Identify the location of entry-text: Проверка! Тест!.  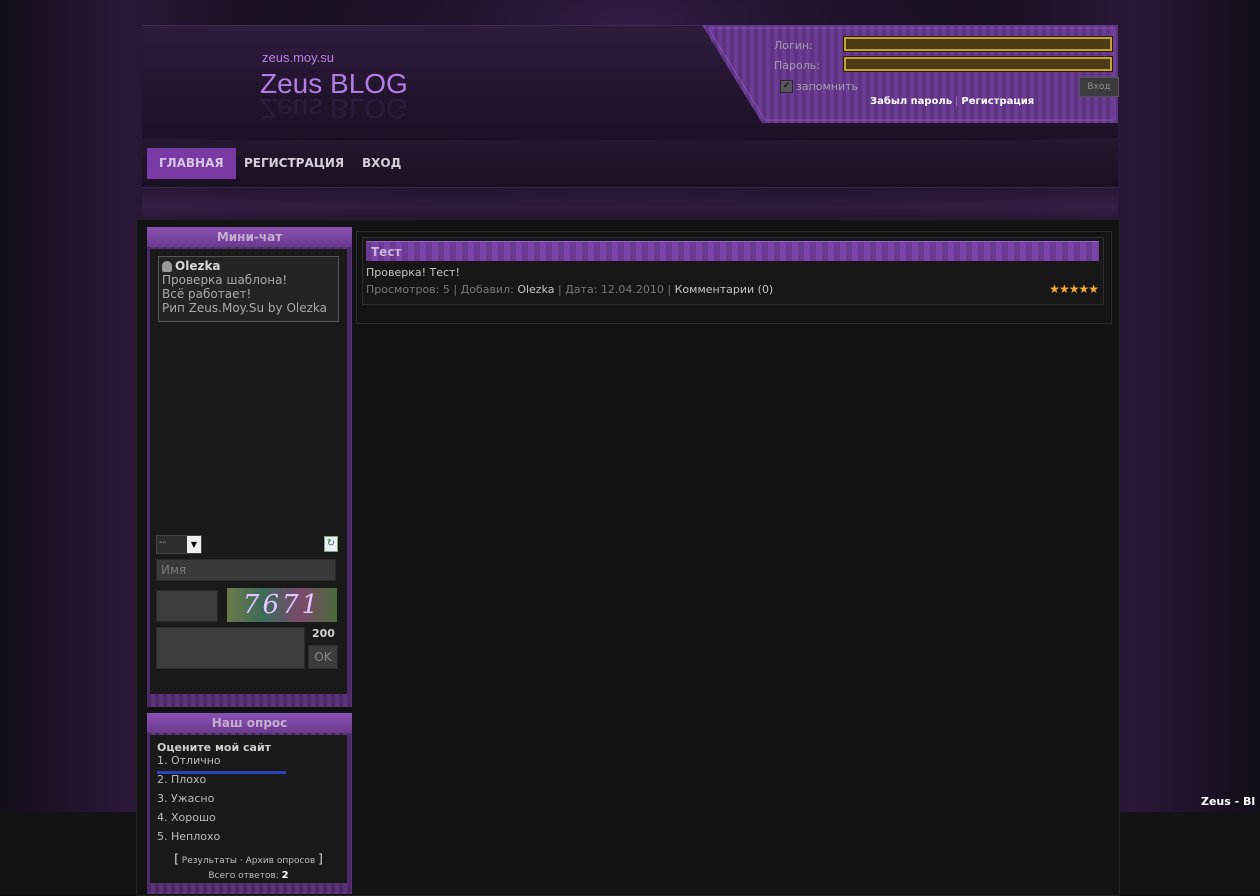
(413, 272).